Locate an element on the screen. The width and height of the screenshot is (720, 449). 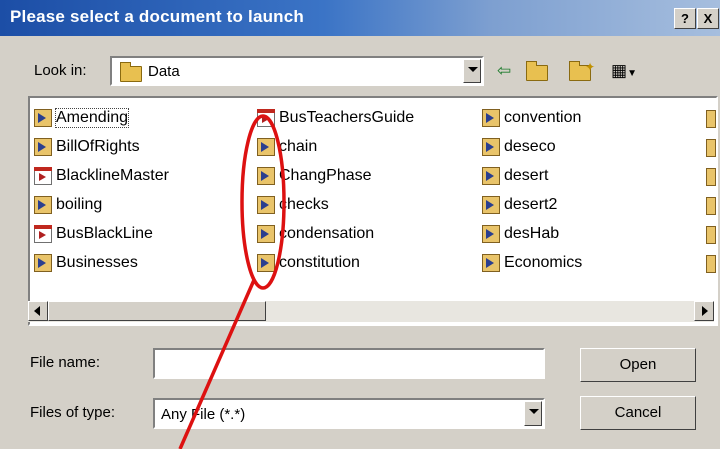
annotation-overlay is located at coordinates (232, 281).